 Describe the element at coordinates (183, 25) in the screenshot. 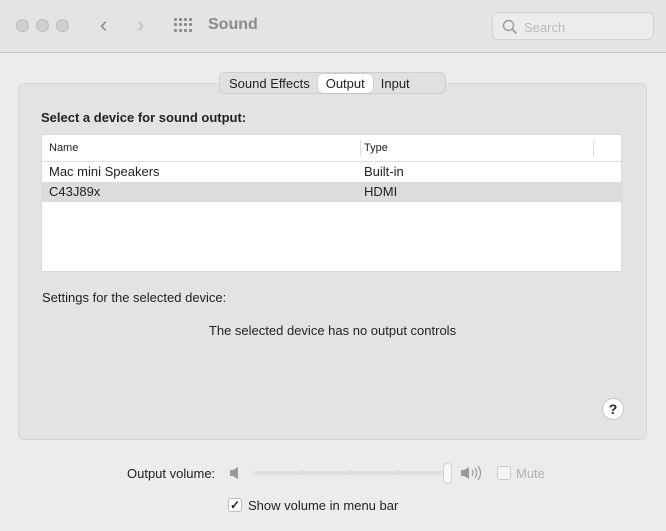

I see `show-all-grid-icon` at that location.